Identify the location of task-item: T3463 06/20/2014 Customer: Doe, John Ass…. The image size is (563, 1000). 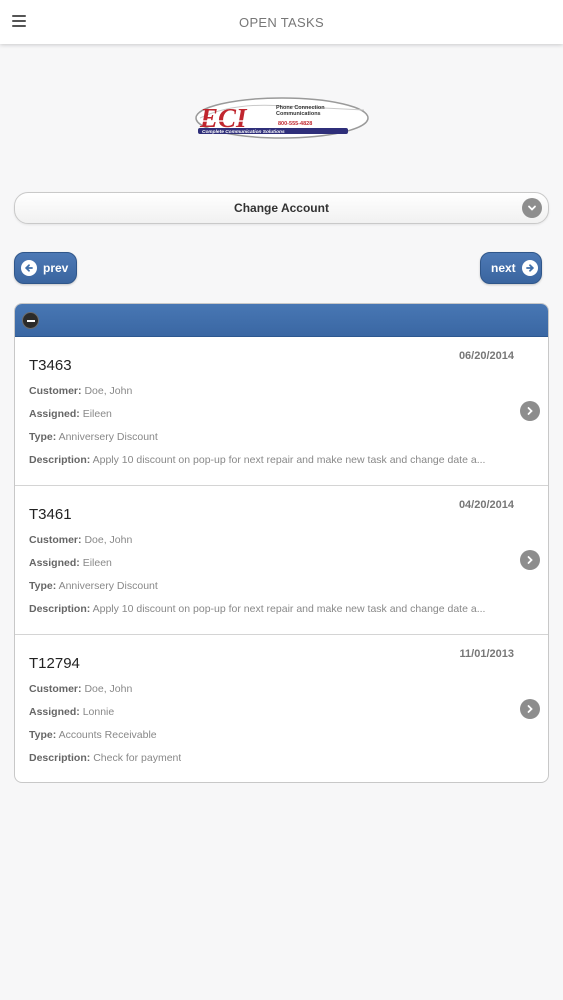
(281, 411).